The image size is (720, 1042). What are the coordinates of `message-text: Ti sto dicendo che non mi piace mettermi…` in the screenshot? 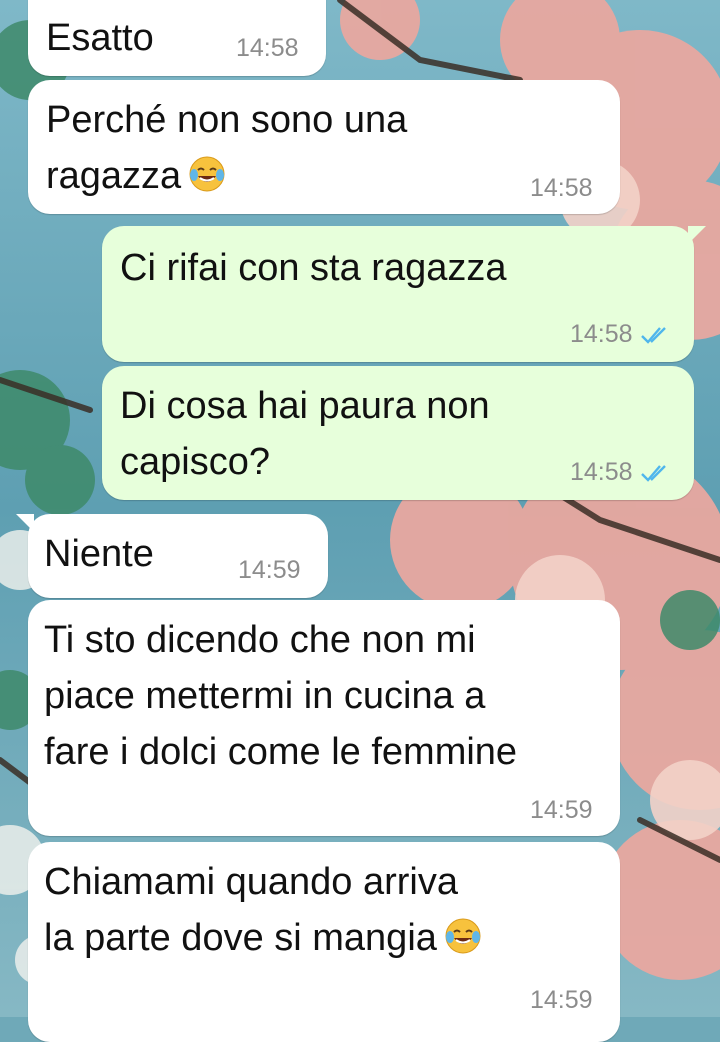 It's located at (281, 696).